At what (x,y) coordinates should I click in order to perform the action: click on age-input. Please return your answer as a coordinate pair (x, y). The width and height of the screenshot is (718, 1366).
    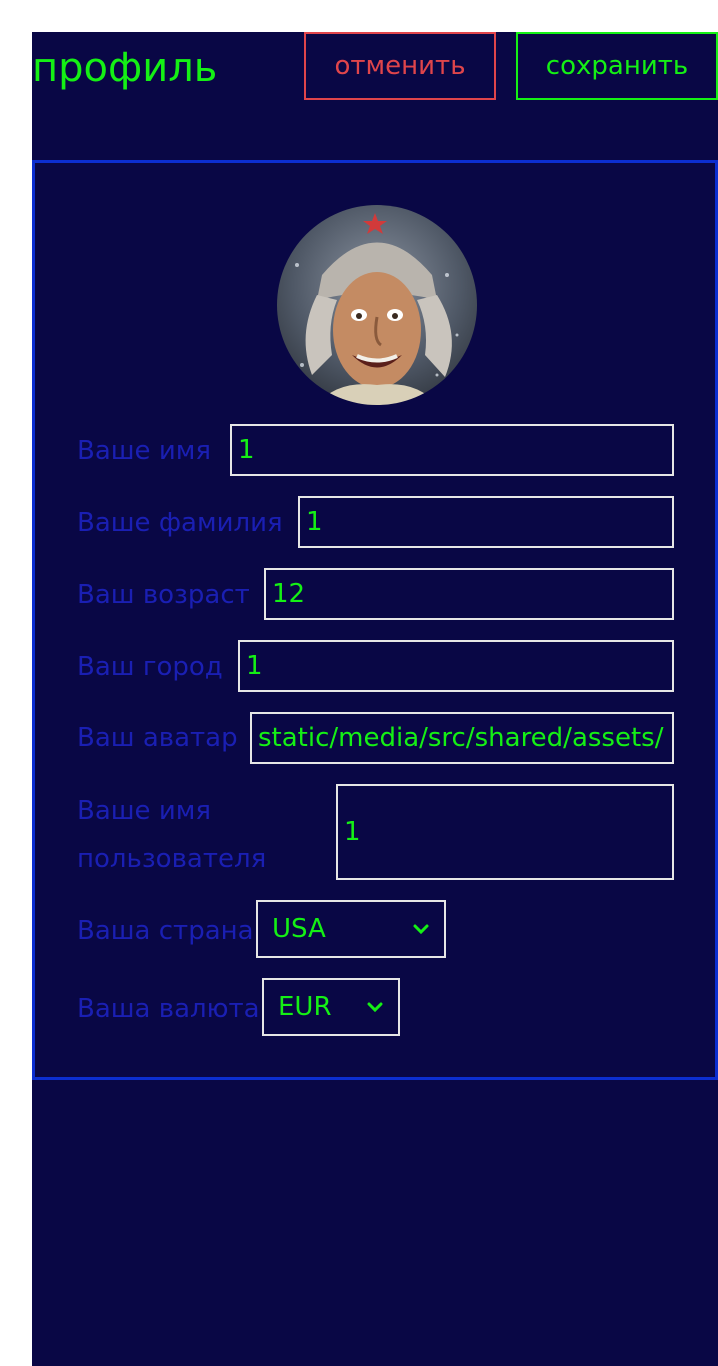
    Looking at the image, I should click on (469, 594).